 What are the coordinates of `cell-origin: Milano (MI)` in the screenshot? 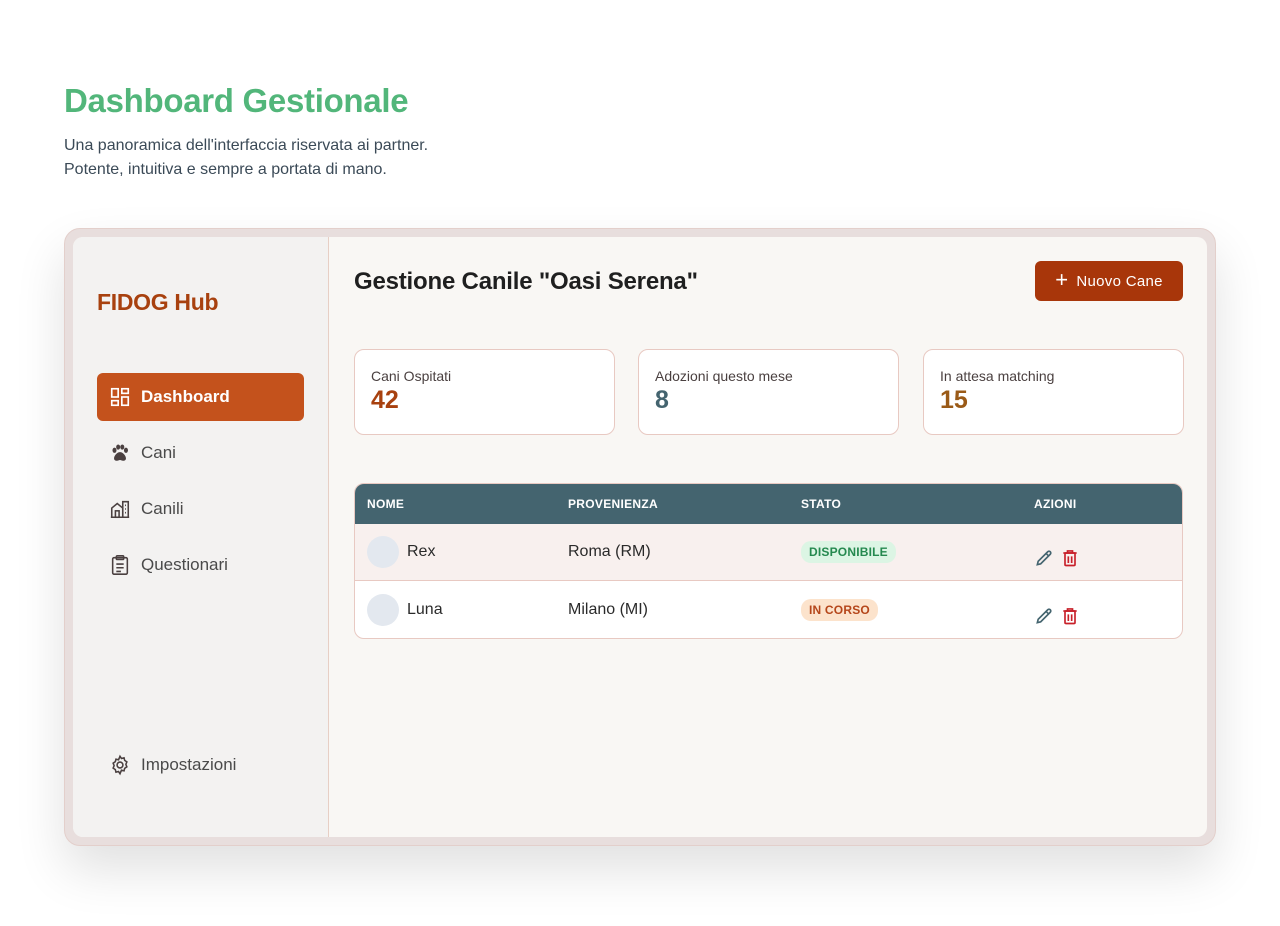 It's located at (608, 609).